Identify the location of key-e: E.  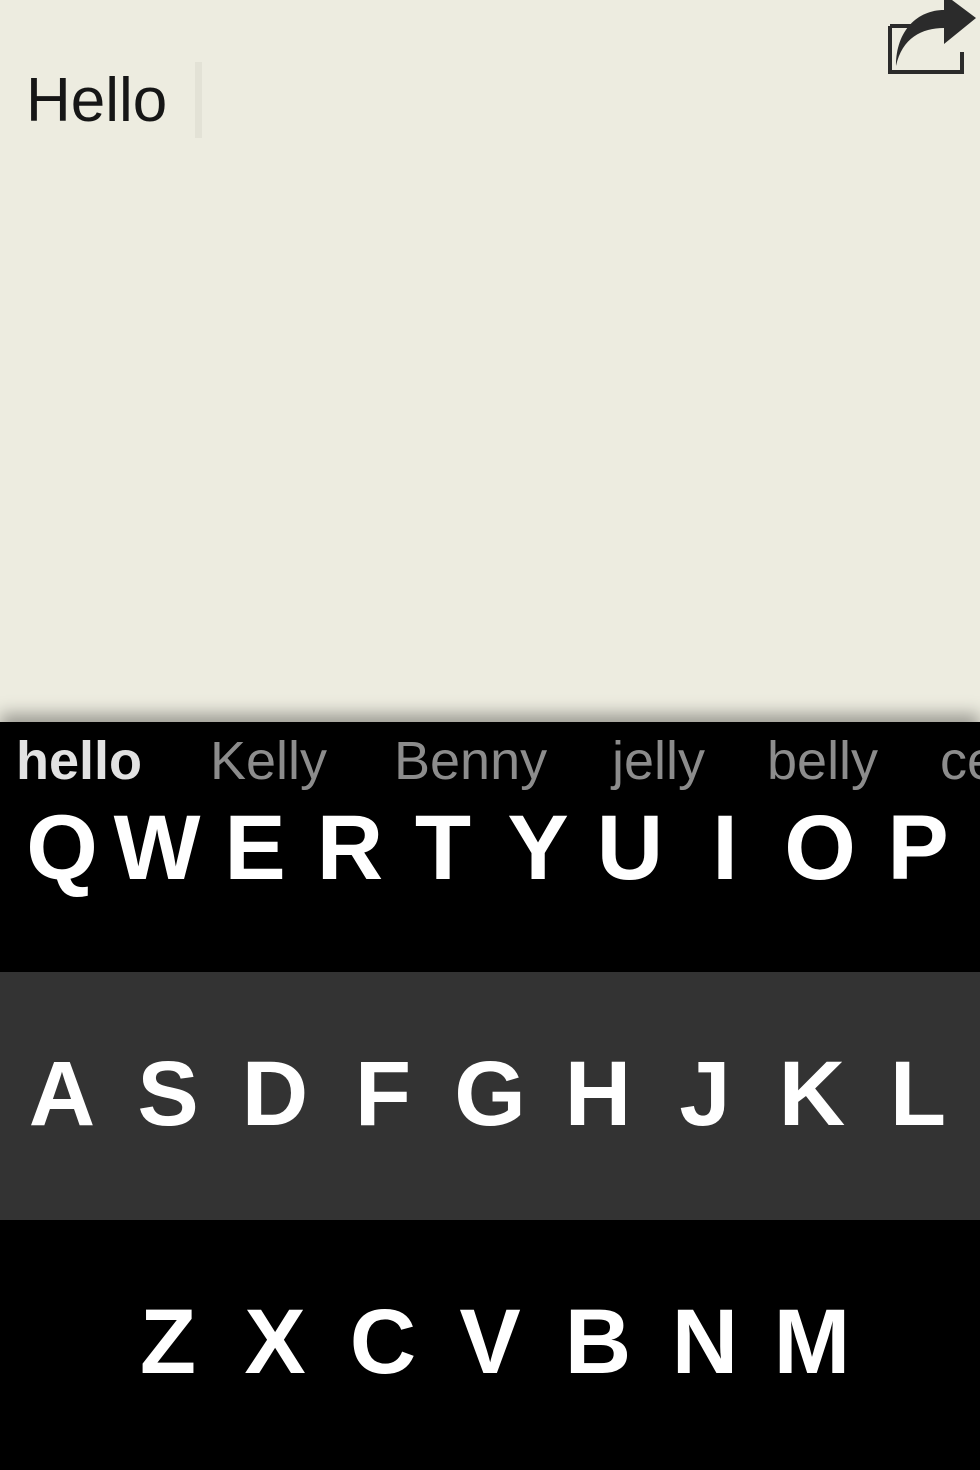
(255, 848).